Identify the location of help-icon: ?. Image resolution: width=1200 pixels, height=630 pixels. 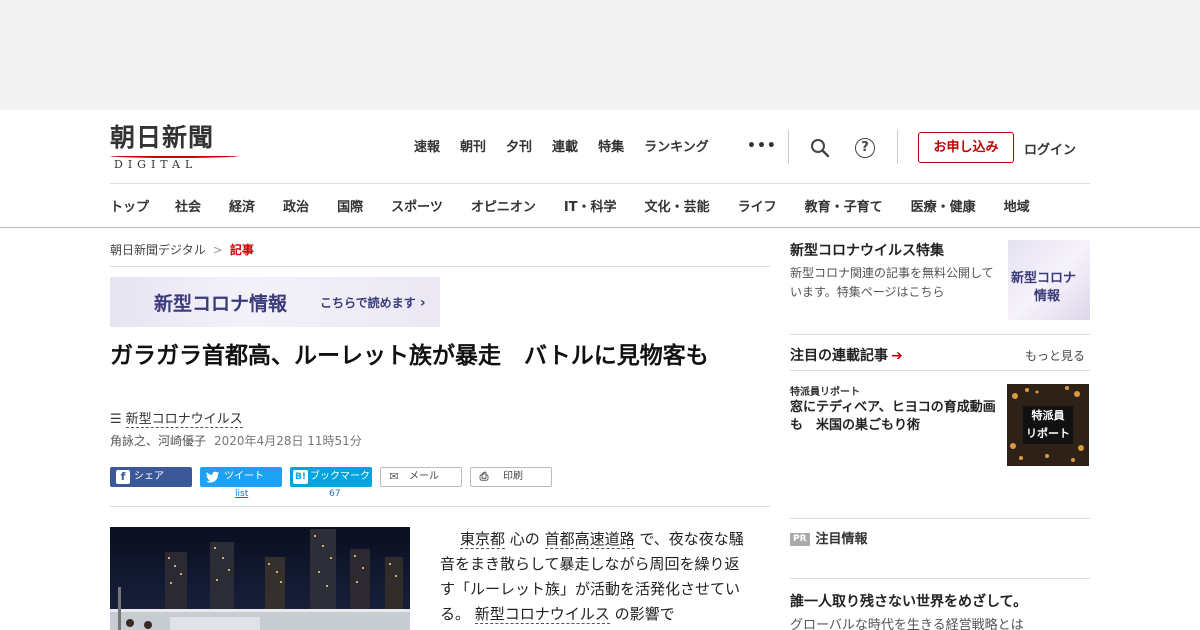
(865, 148).